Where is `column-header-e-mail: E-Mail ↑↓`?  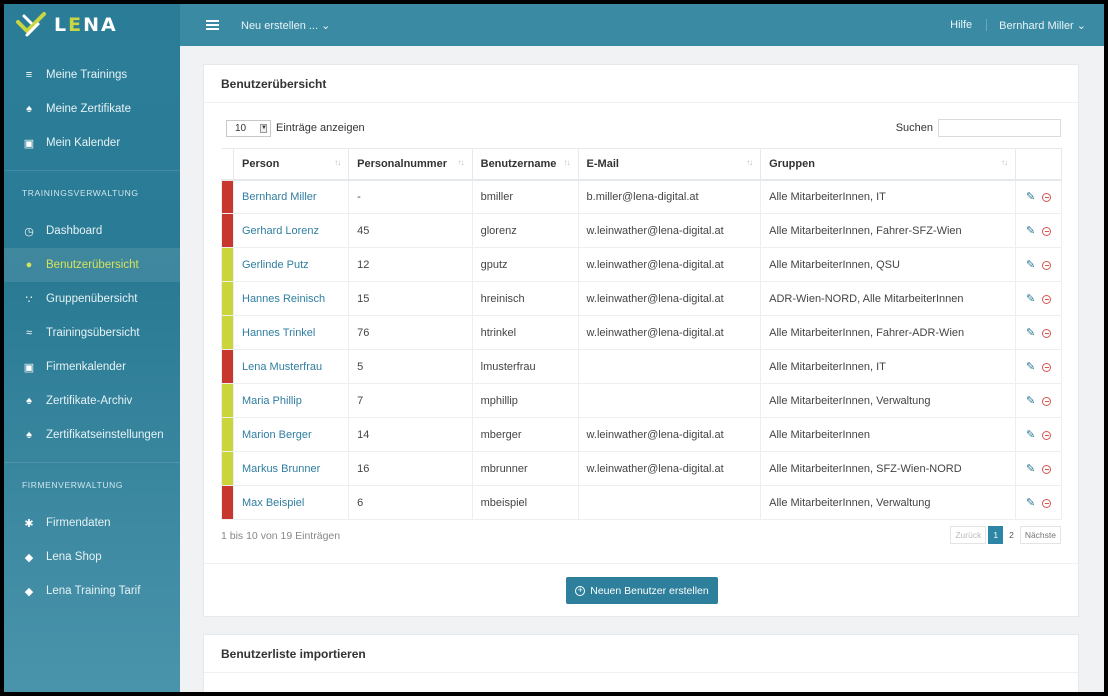 column-header-e-mail: E-Mail ↑↓ is located at coordinates (669, 164).